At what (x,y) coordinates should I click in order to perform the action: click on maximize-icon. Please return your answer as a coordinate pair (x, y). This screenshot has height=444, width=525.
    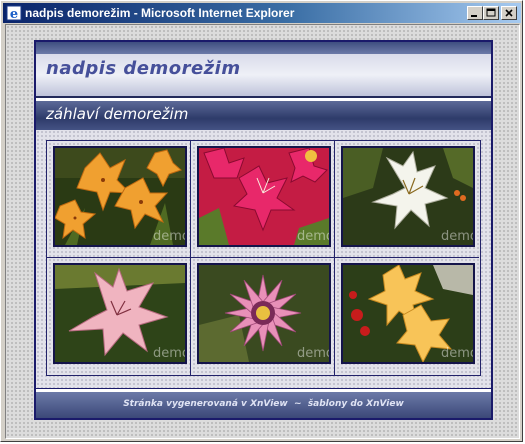
    Looking at the image, I should click on (491, 12).